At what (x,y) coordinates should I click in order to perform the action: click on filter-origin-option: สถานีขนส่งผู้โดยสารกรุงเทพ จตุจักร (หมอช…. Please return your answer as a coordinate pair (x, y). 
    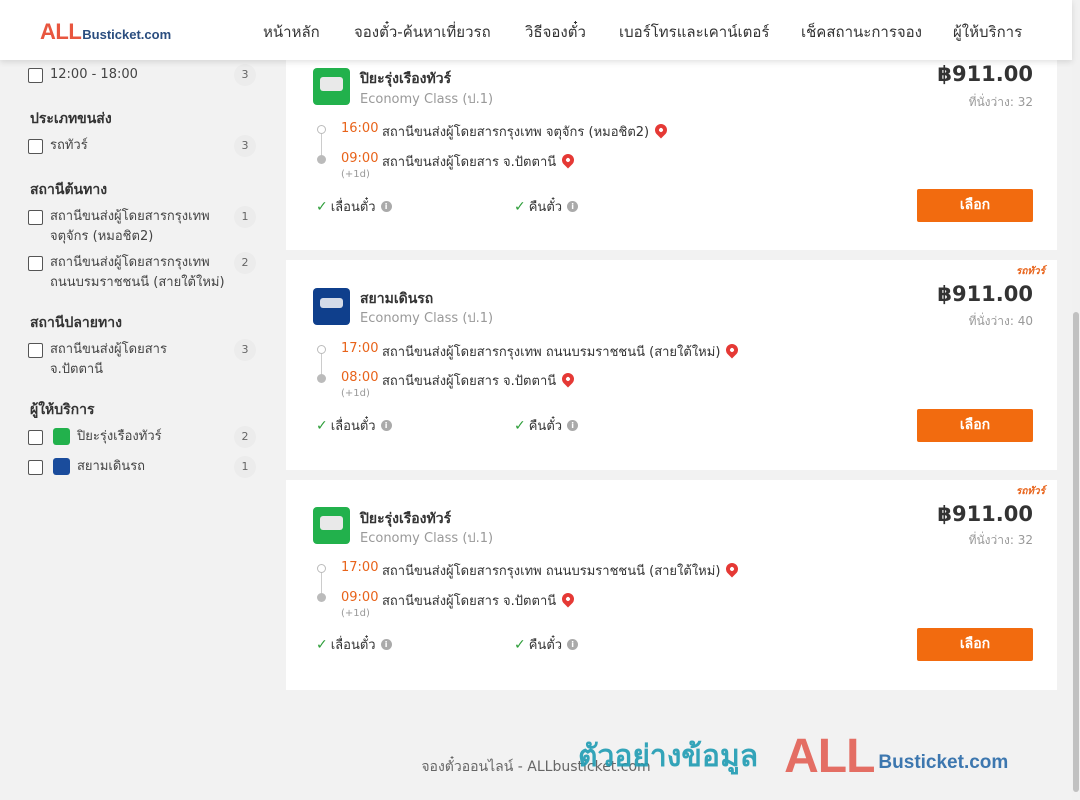
    Looking at the image, I should click on (142, 226).